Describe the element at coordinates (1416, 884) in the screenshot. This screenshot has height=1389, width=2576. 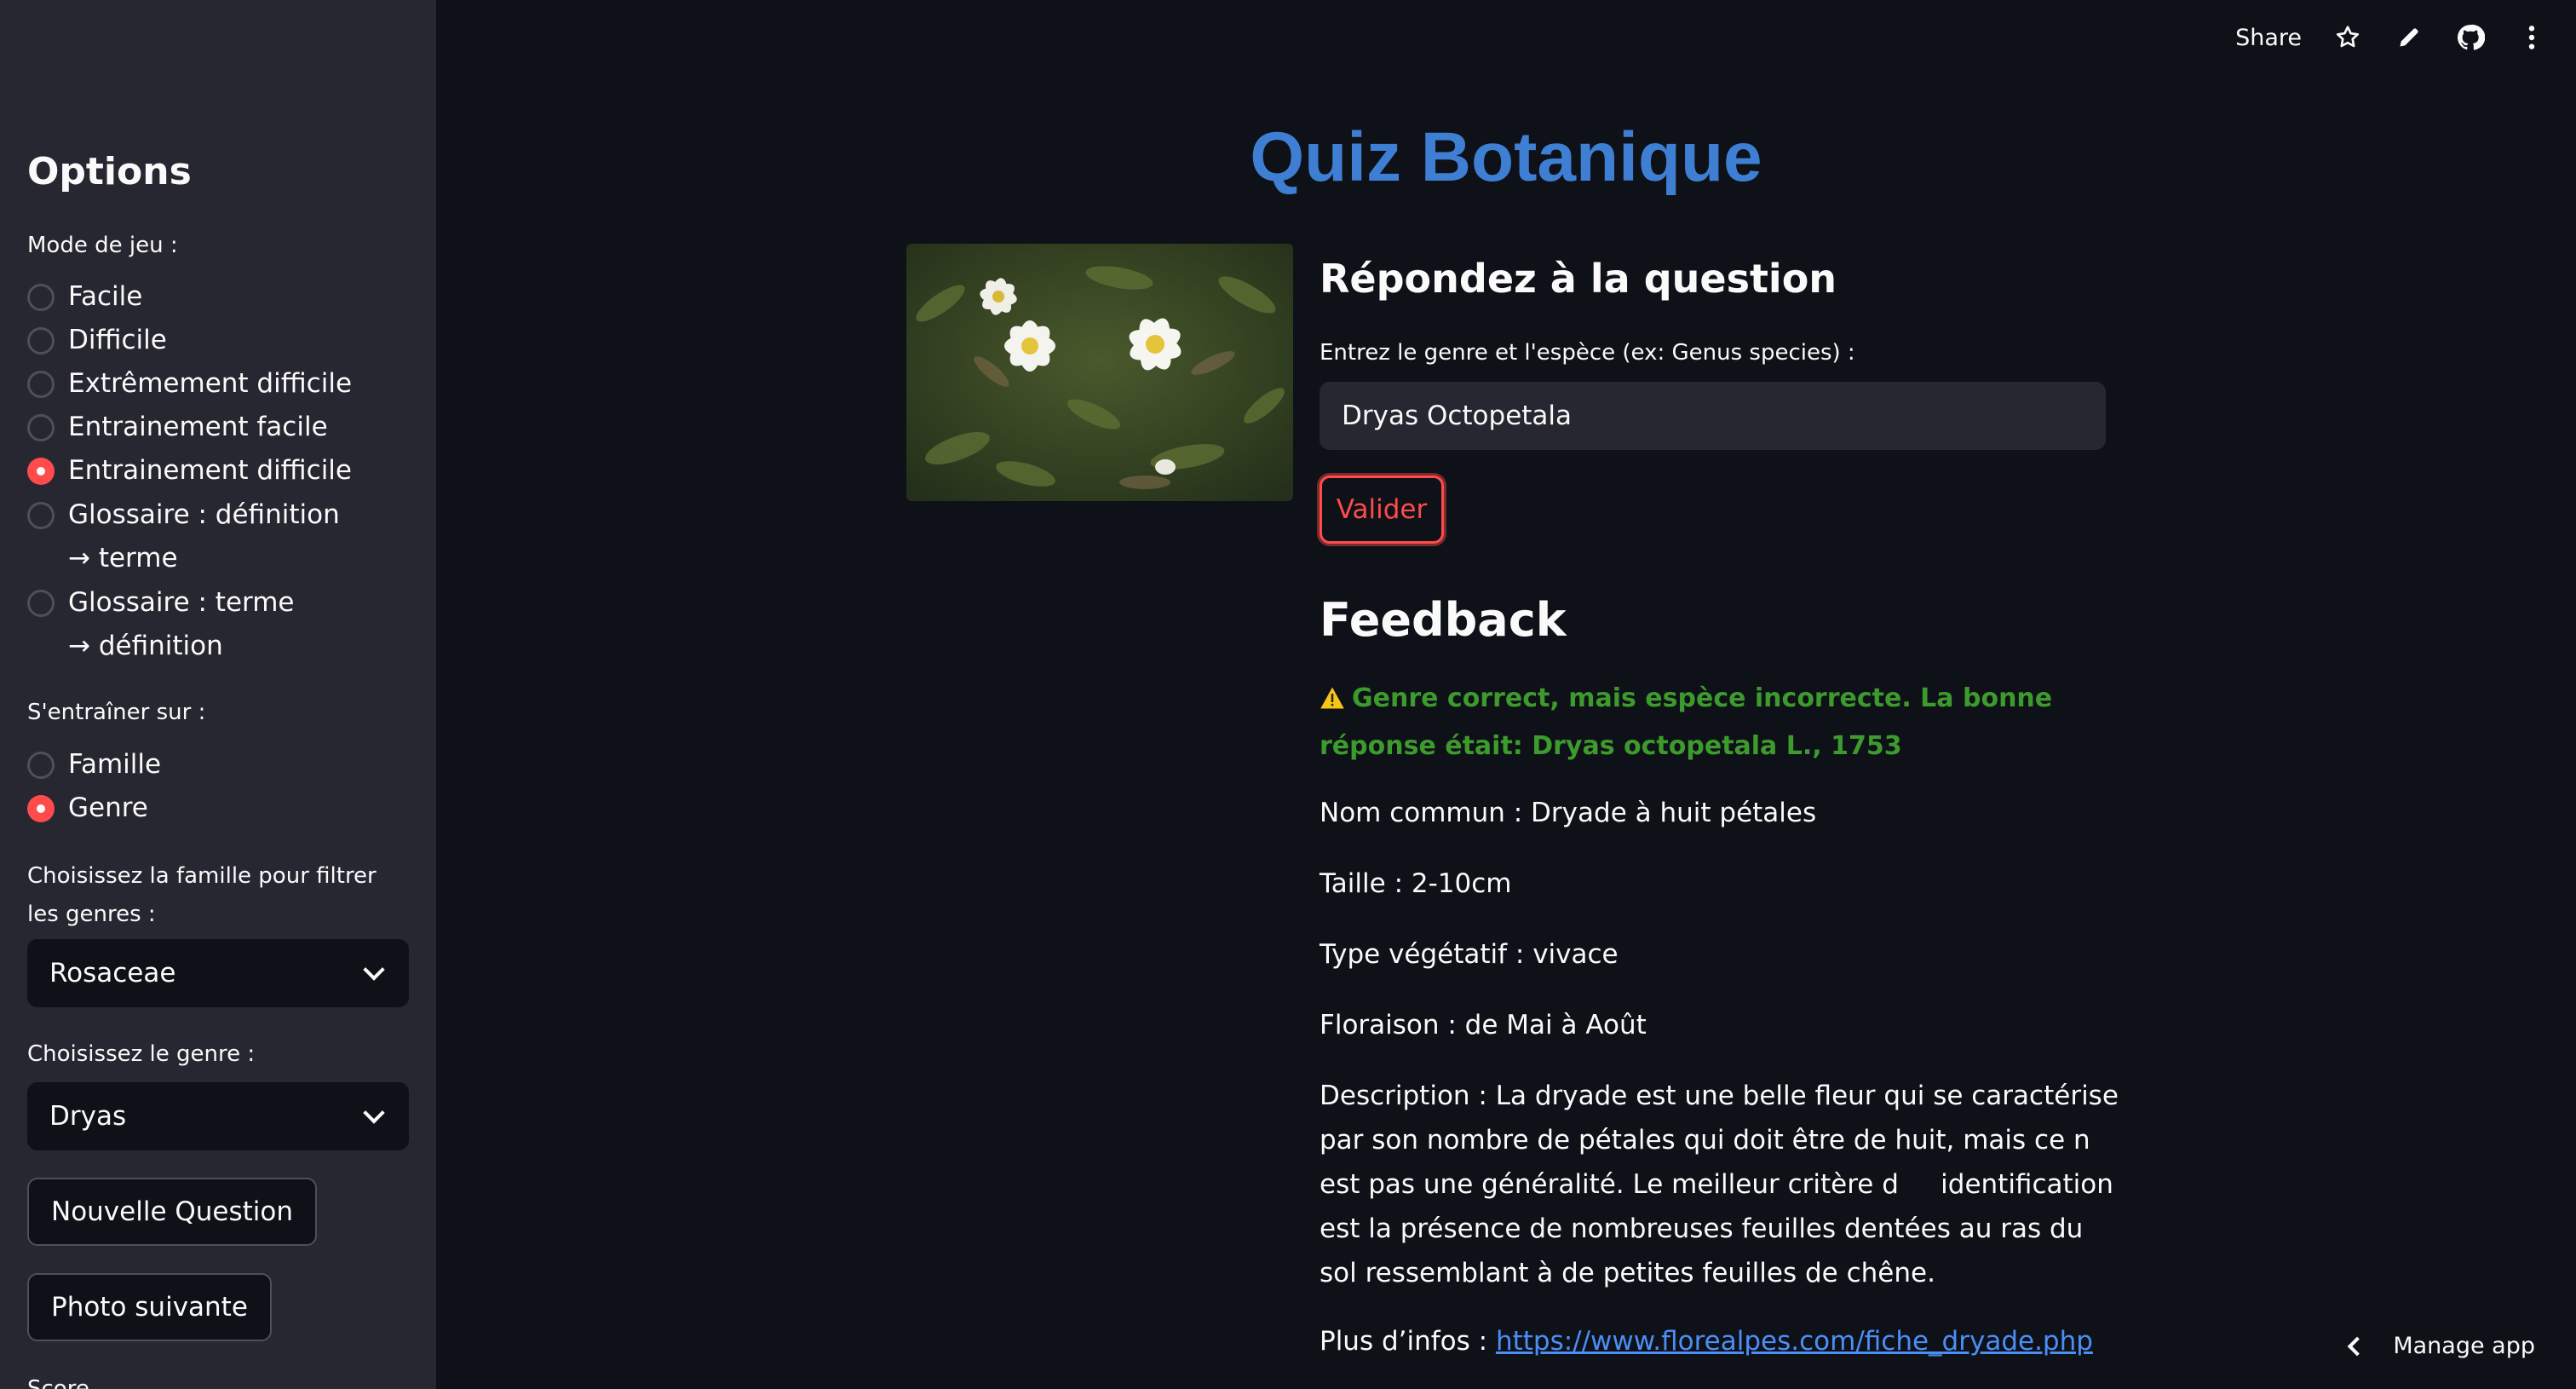
I see `plant-size: Taille : 2-10cm` at that location.